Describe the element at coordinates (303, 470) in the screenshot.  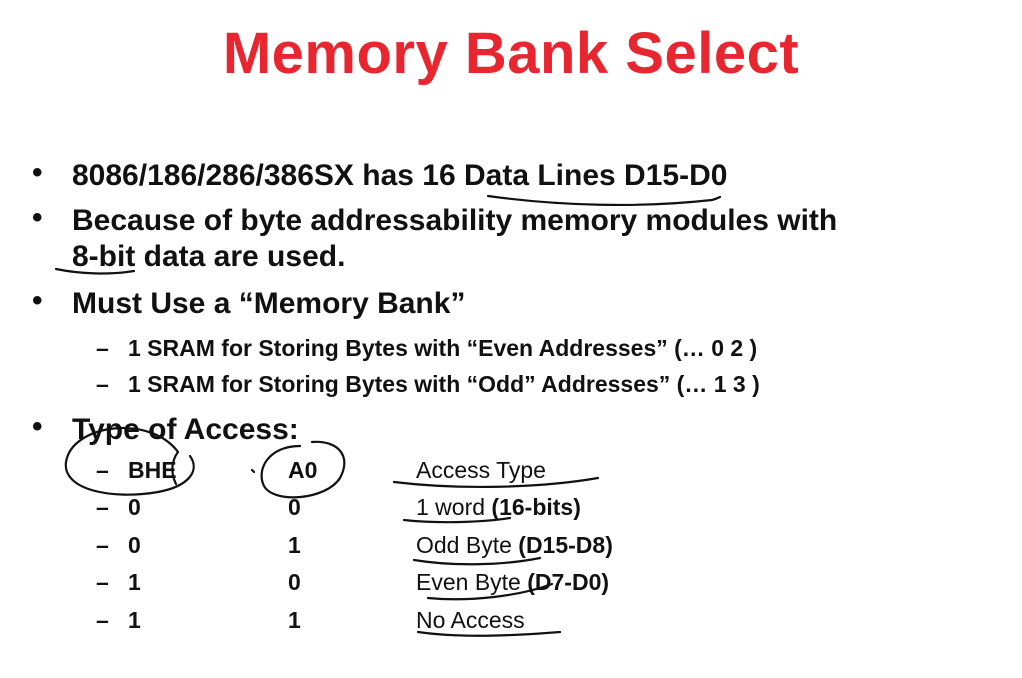
I see `header-a0: A0` at that location.